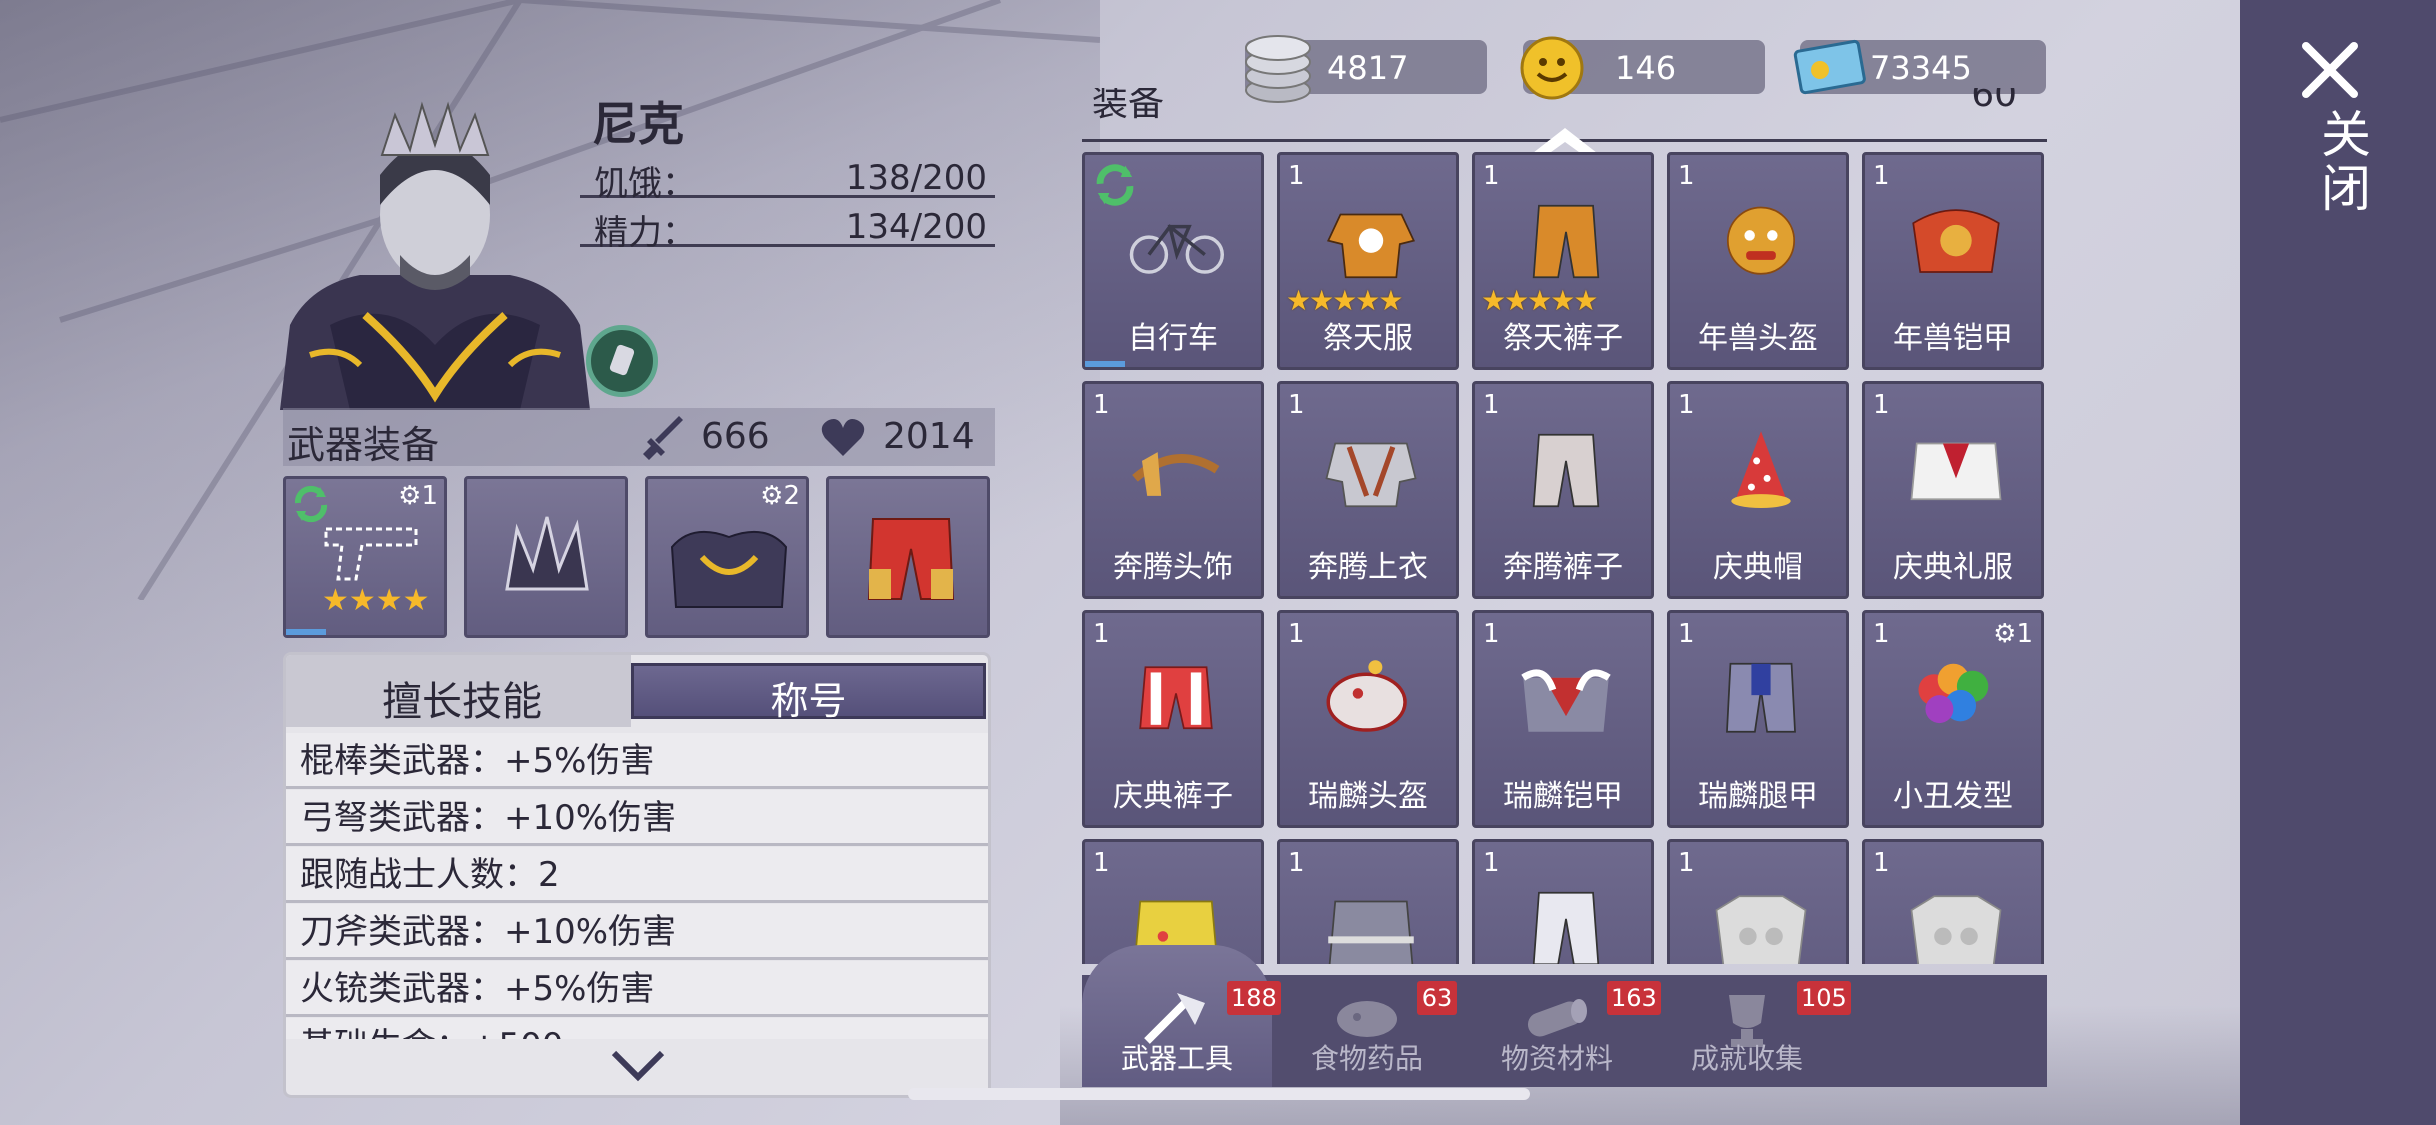 Image resolution: width=2436 pixels, height=1125 pixels. What do you see at coordinates (435, 255) in the screenshot?
I see `character-portrait` at bounding box center [435, 255].